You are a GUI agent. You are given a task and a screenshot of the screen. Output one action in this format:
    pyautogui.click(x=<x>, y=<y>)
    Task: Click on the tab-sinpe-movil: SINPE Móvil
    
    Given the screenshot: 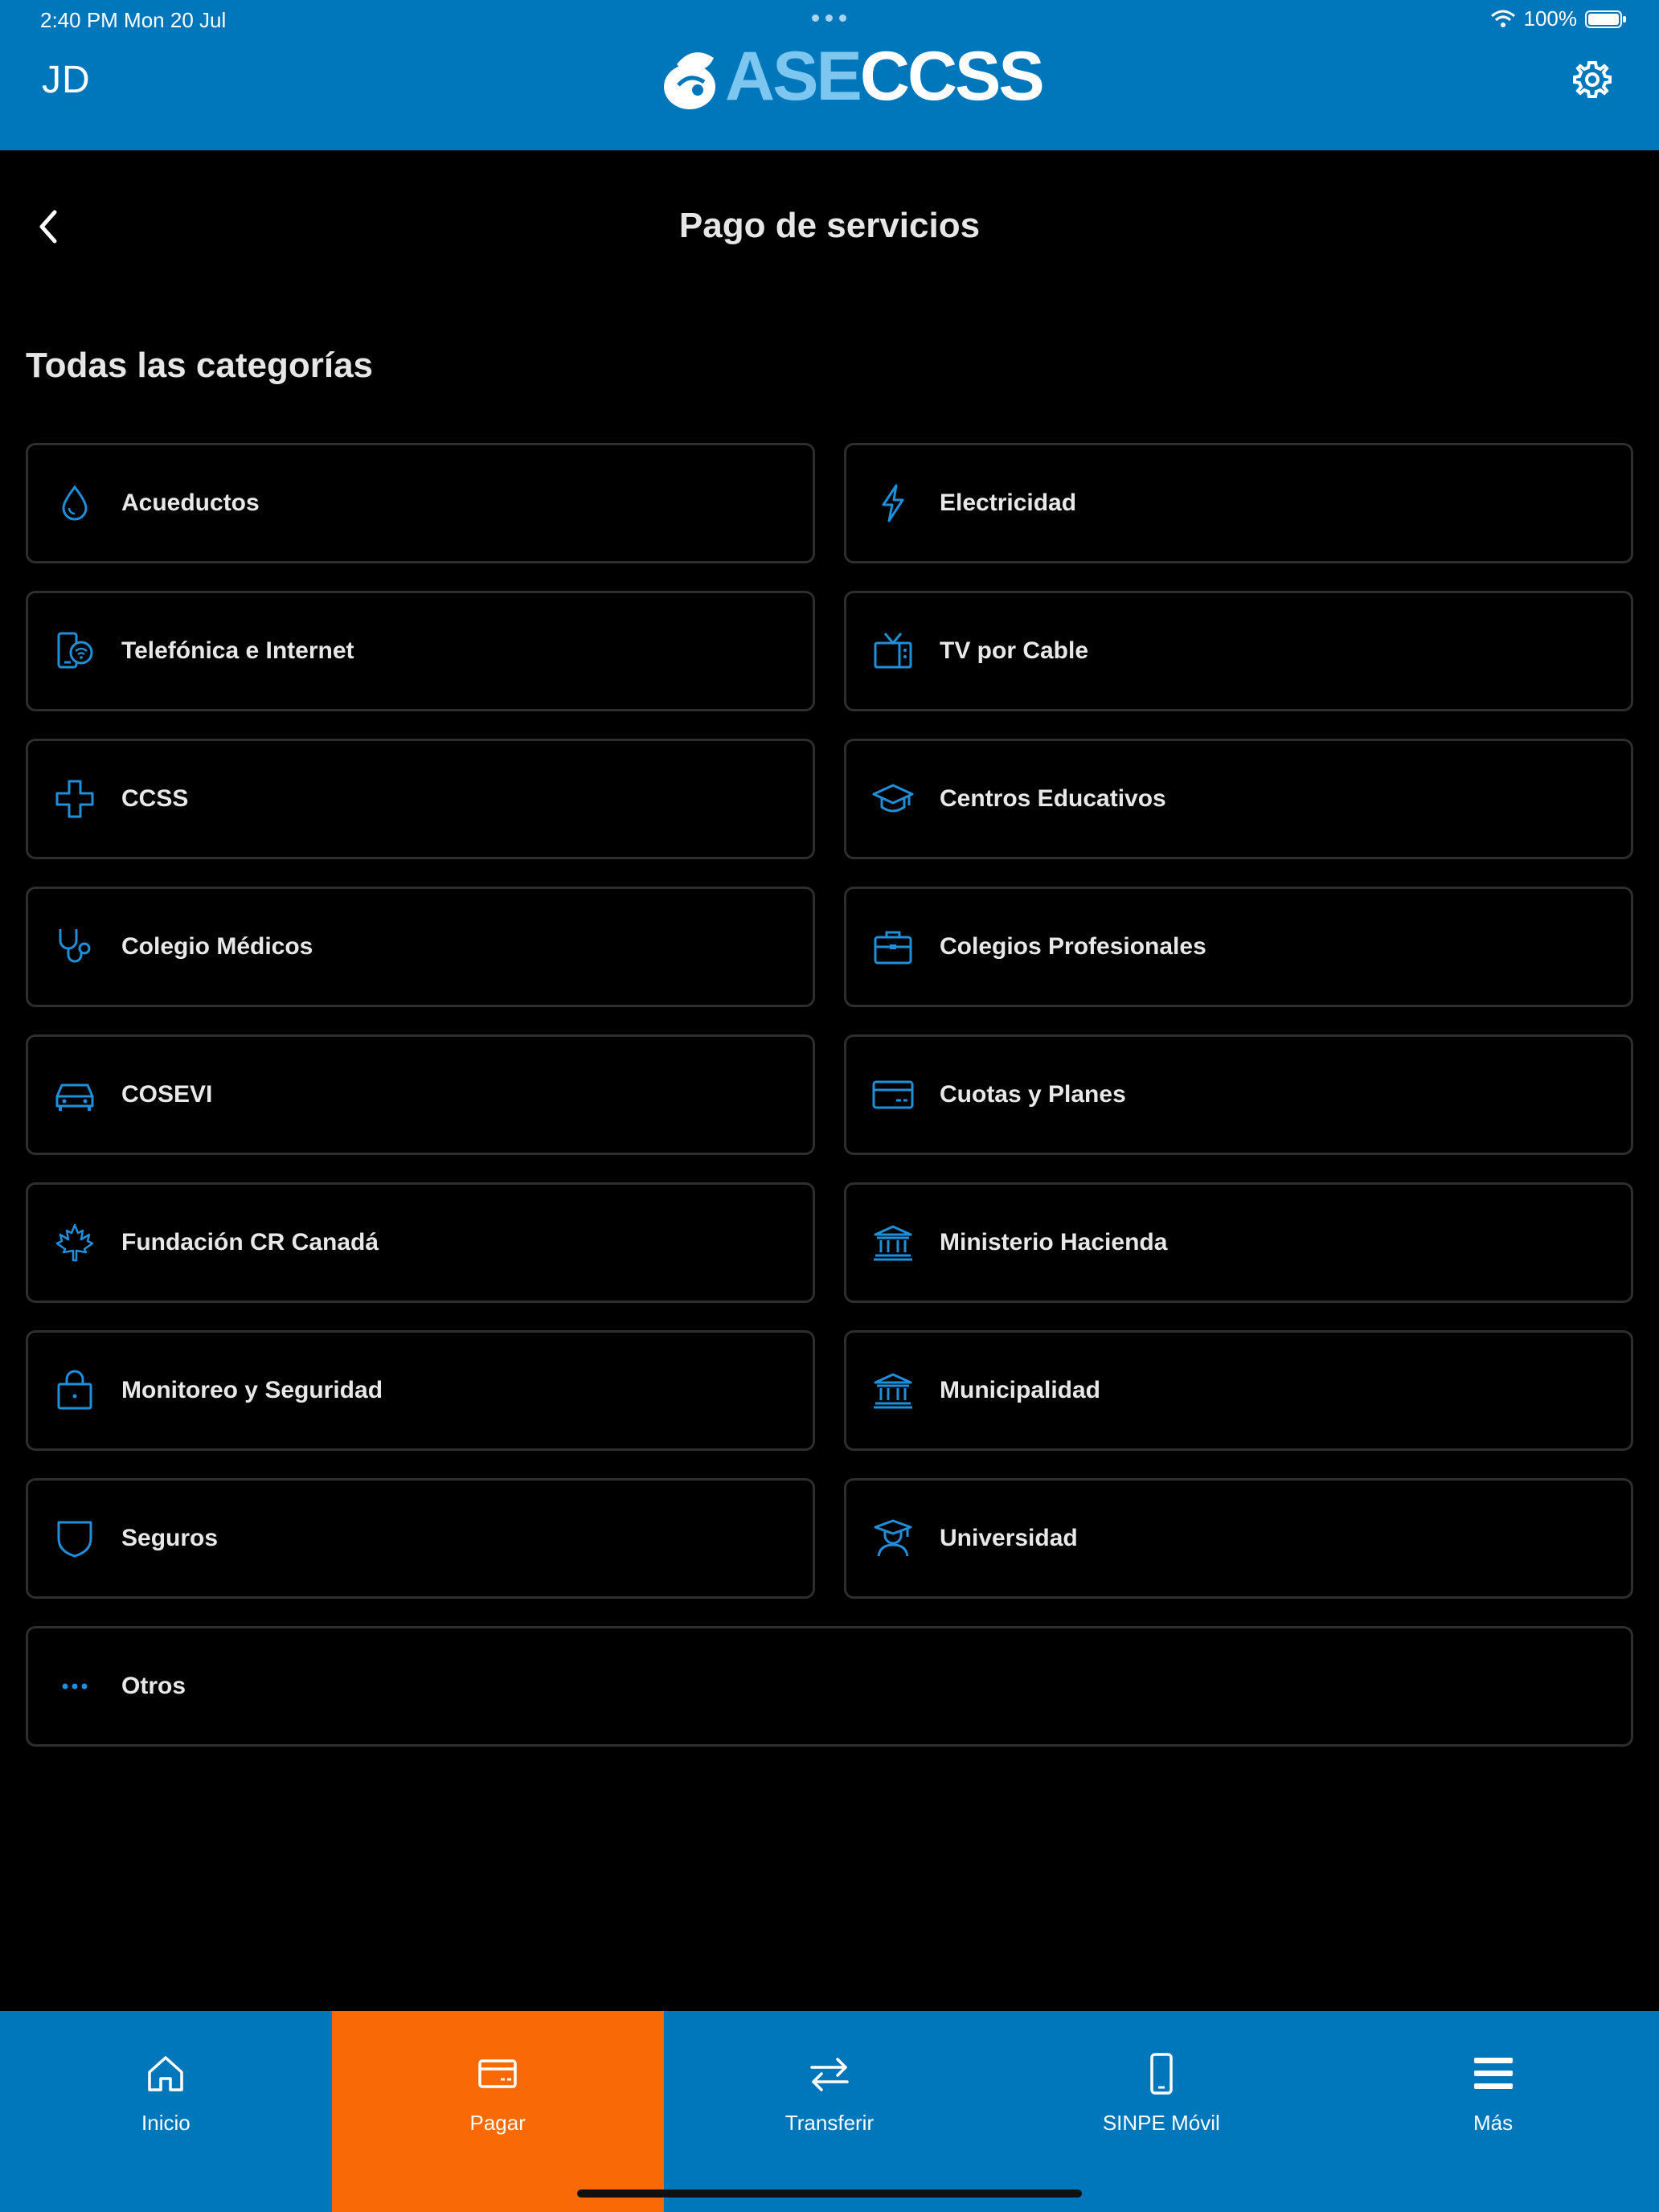 What is the action you would take?
    pyautogui.click(x=1161, y=2111)
    